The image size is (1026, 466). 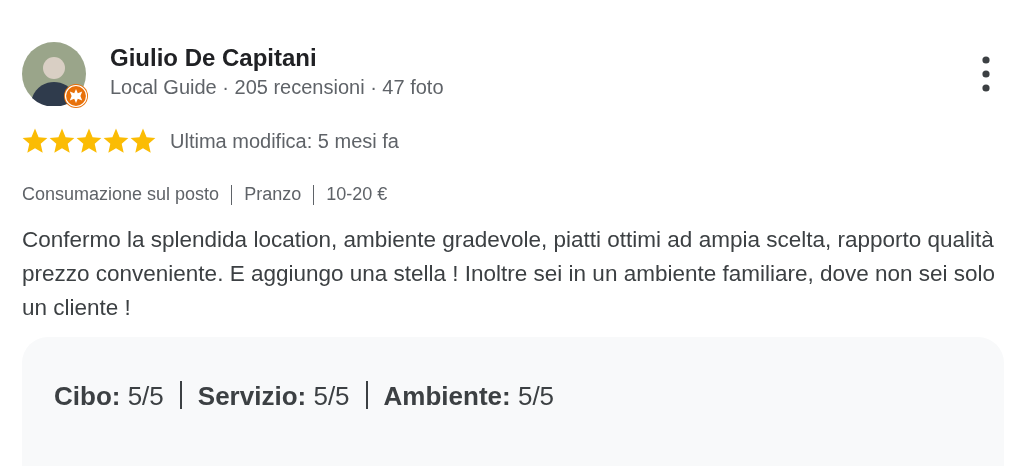 What do you see at coordinates (87, 396) in the screenshot?
I see `rating-label: Cibo:` at bounding box center [87, 396].